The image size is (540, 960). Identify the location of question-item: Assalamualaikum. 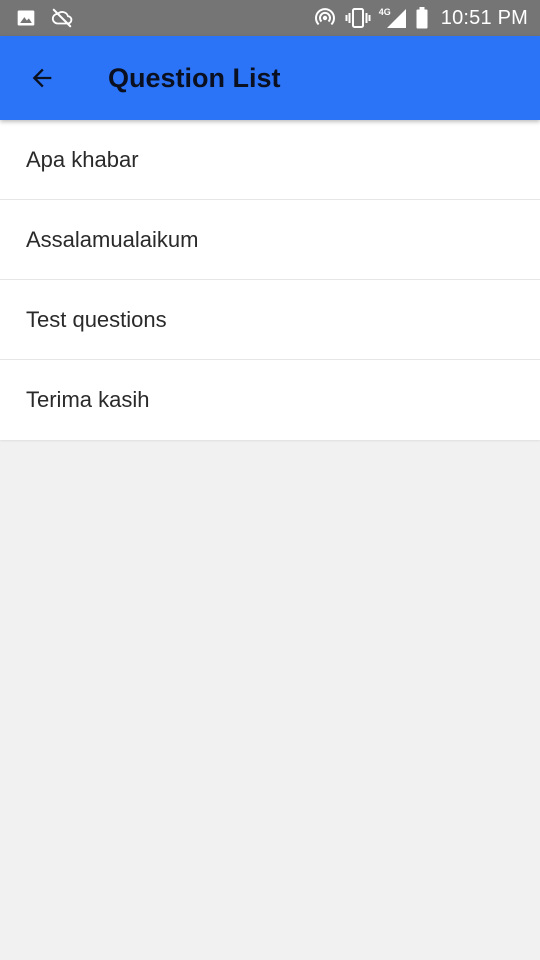
(270, 240).